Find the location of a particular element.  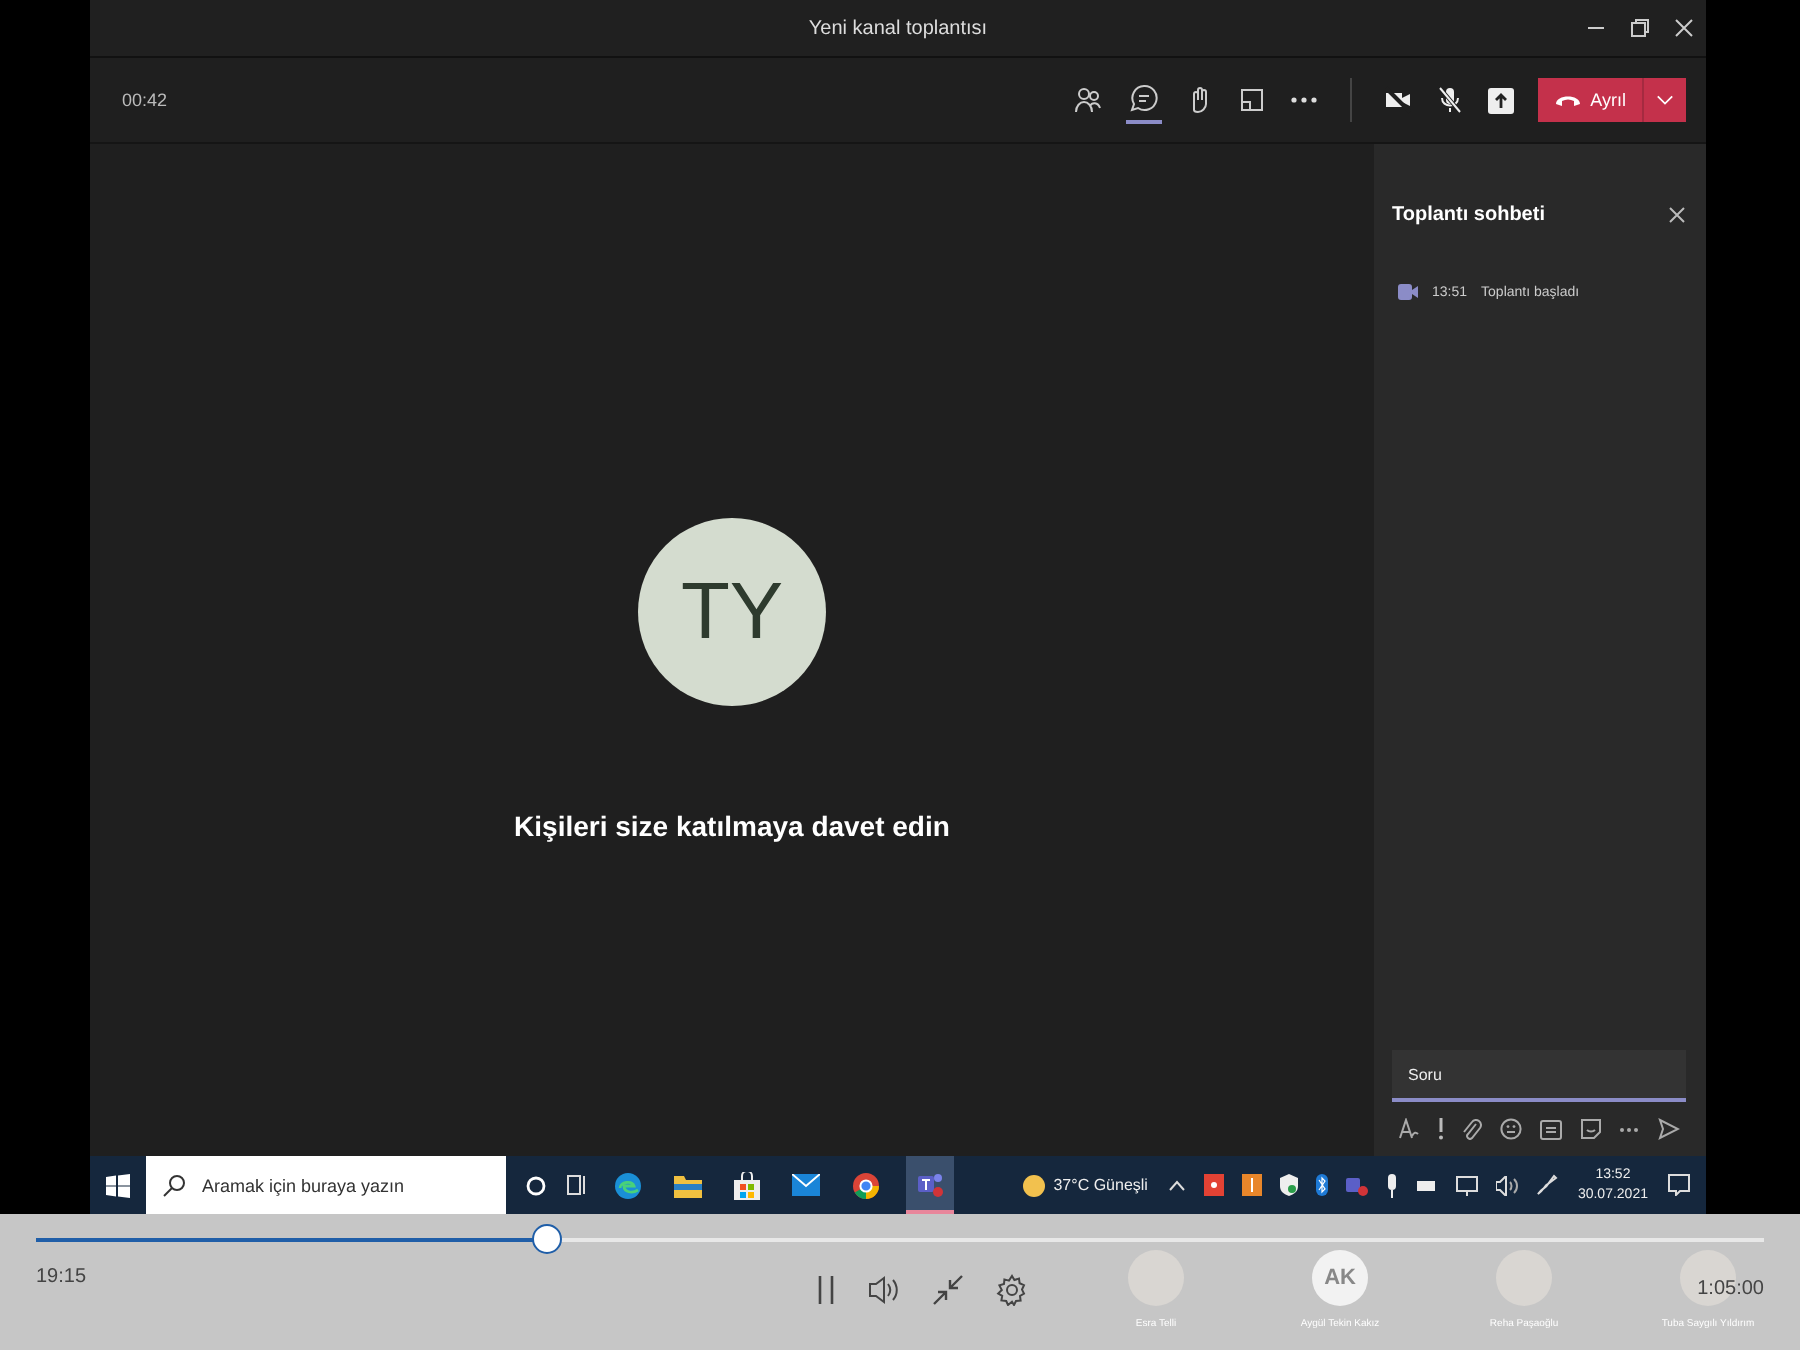

teams-taskbar-button is located at coordinates (930, 1185).